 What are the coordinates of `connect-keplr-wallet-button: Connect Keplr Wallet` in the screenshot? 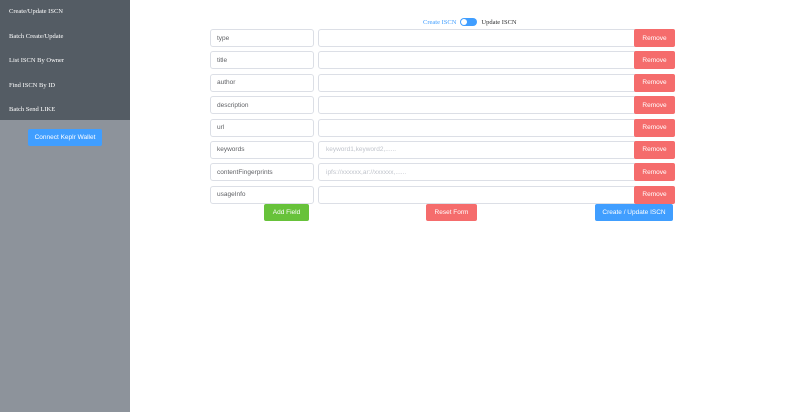 It's located at (65, 137).